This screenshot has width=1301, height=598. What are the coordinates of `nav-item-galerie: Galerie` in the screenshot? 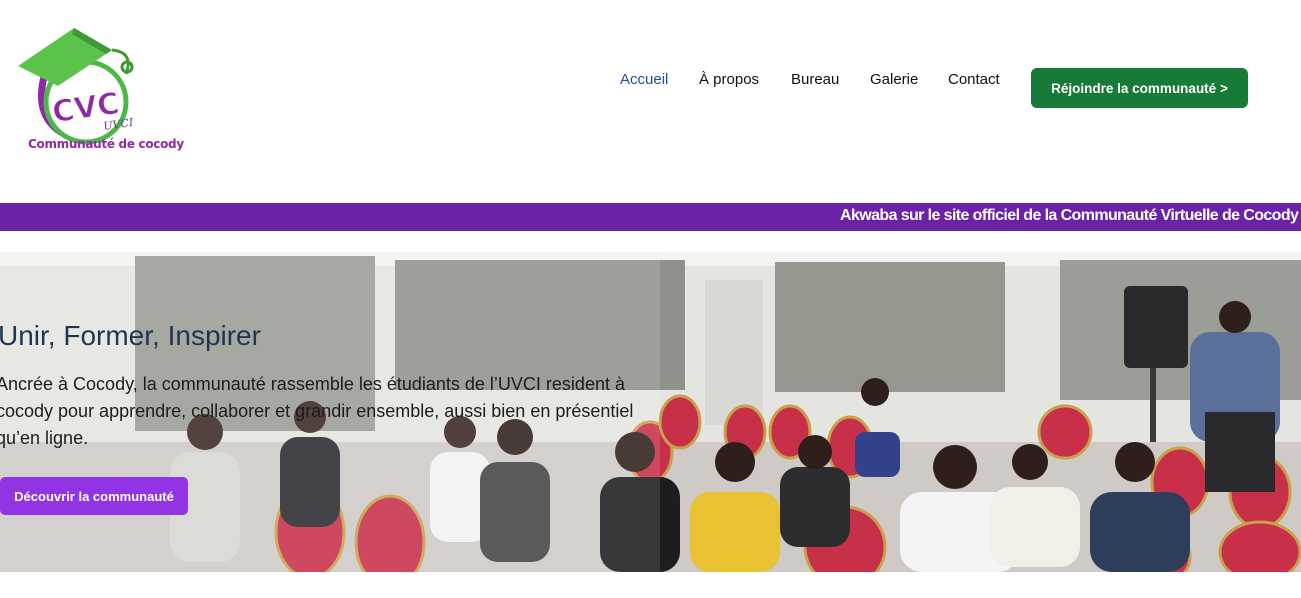 It's located at (900, 79).